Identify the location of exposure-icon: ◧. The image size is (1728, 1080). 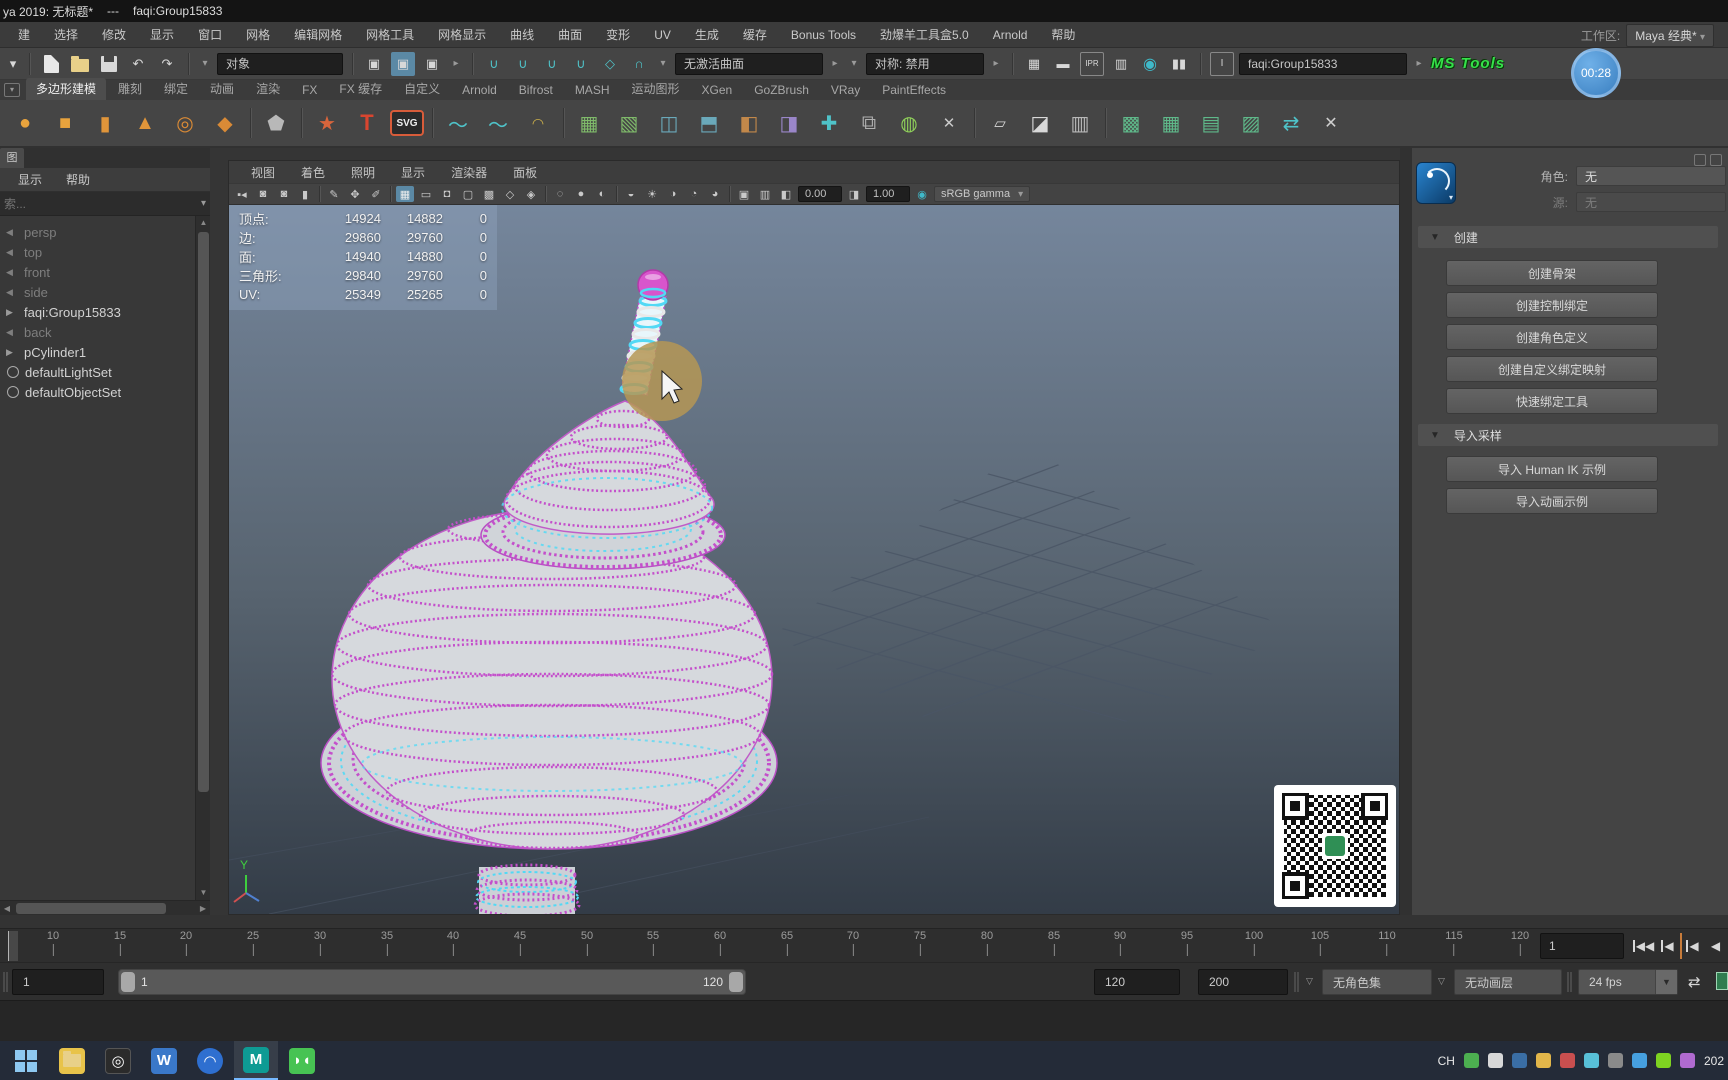
(786, 194).